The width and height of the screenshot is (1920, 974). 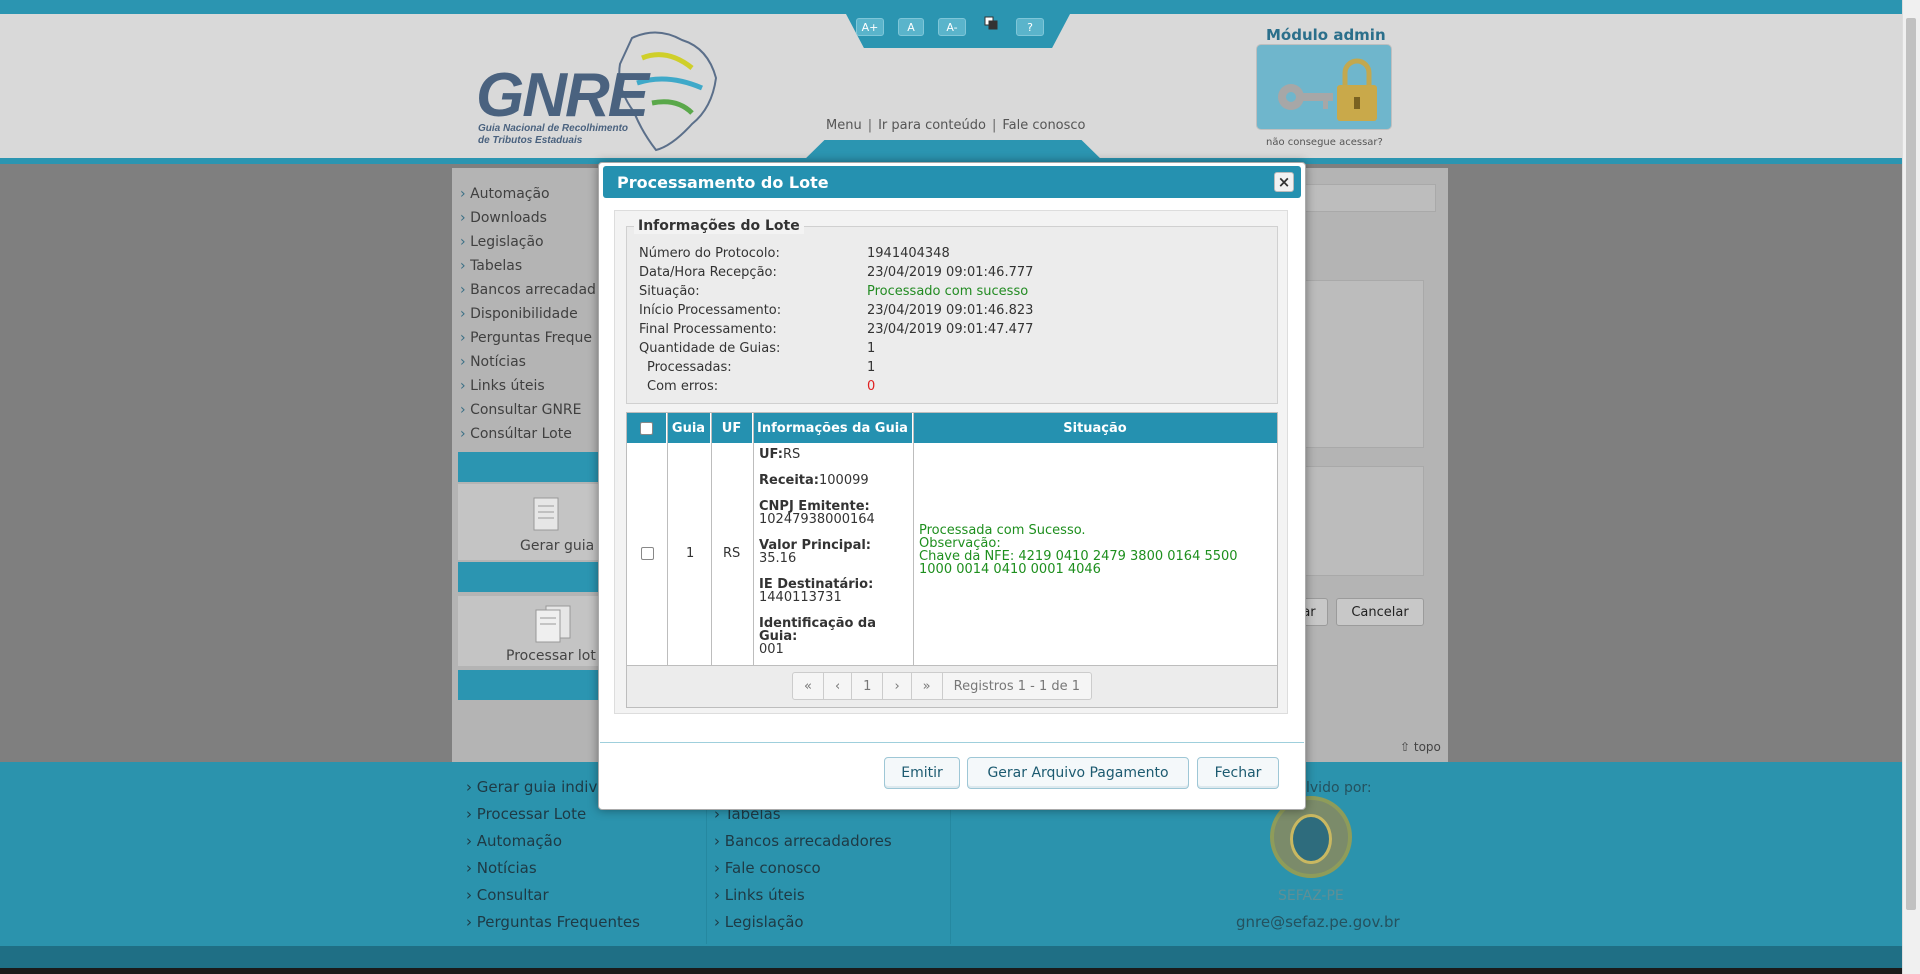 What do you see at coordinates (951, 958) in the screenshot?
I see `footer-bottom` at bounding box center [951, 958].